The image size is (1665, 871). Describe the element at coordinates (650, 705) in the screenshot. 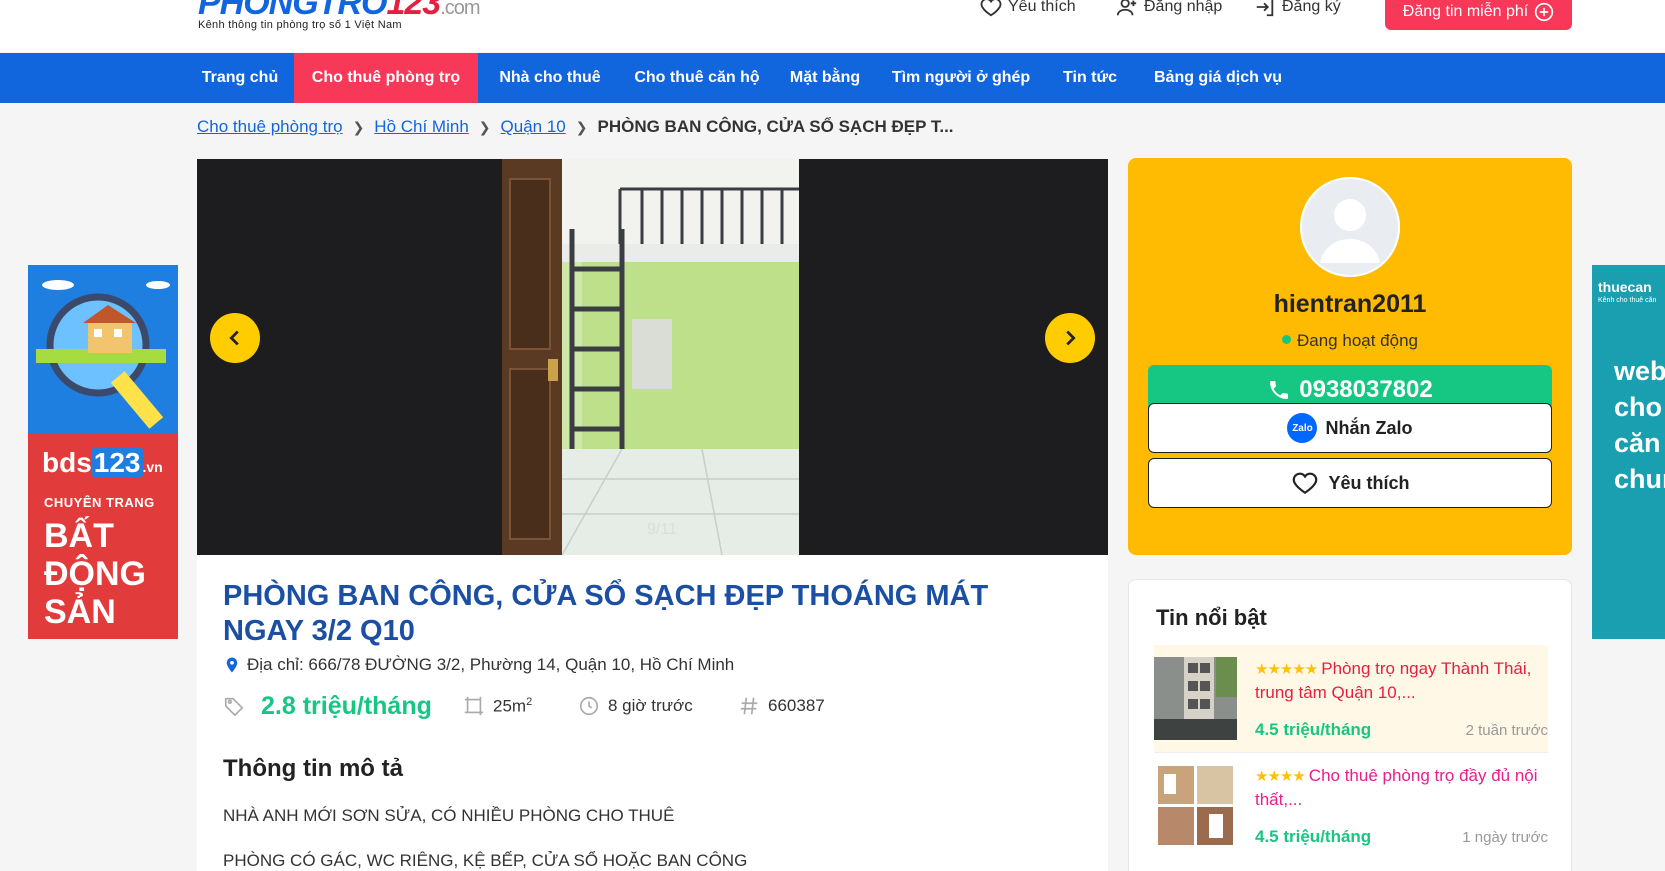

I see `listing-posted-value: 8 giờ trước` at that location.